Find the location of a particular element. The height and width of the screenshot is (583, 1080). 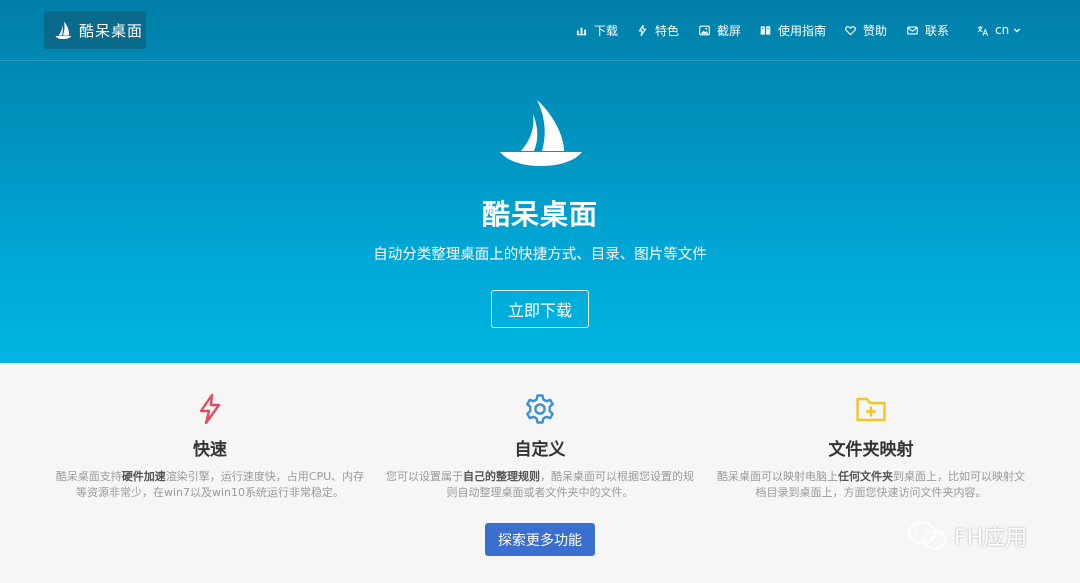

image-icon is located at coordinates (704, 30).